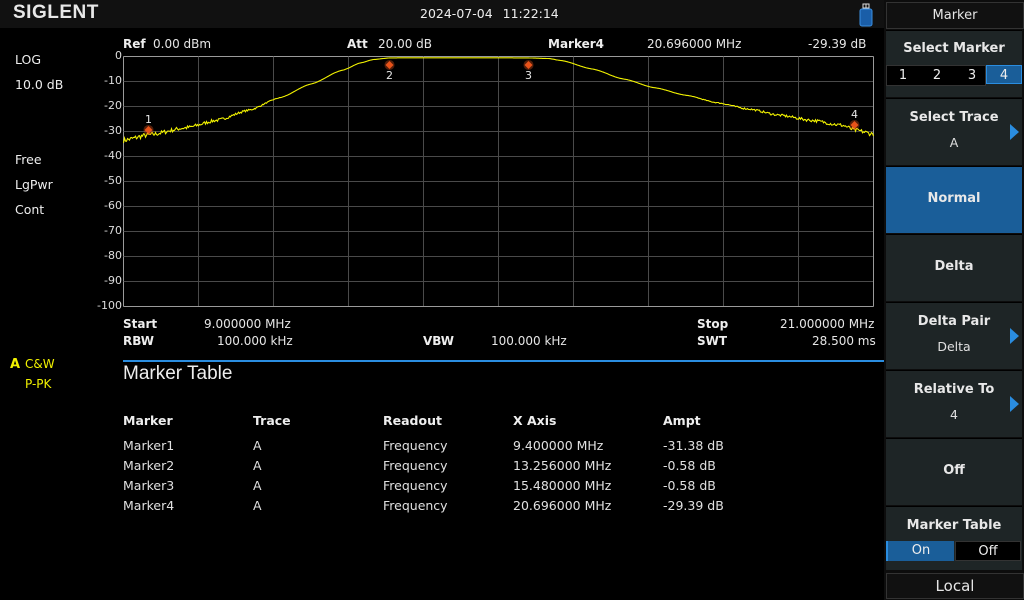 Image resolution: width=1024 pixels, height=600 pixels. What do you see at coordinates (955, 15) in the screenshot?
I see `menu-title: Marker` at bounding box center [955, 15].